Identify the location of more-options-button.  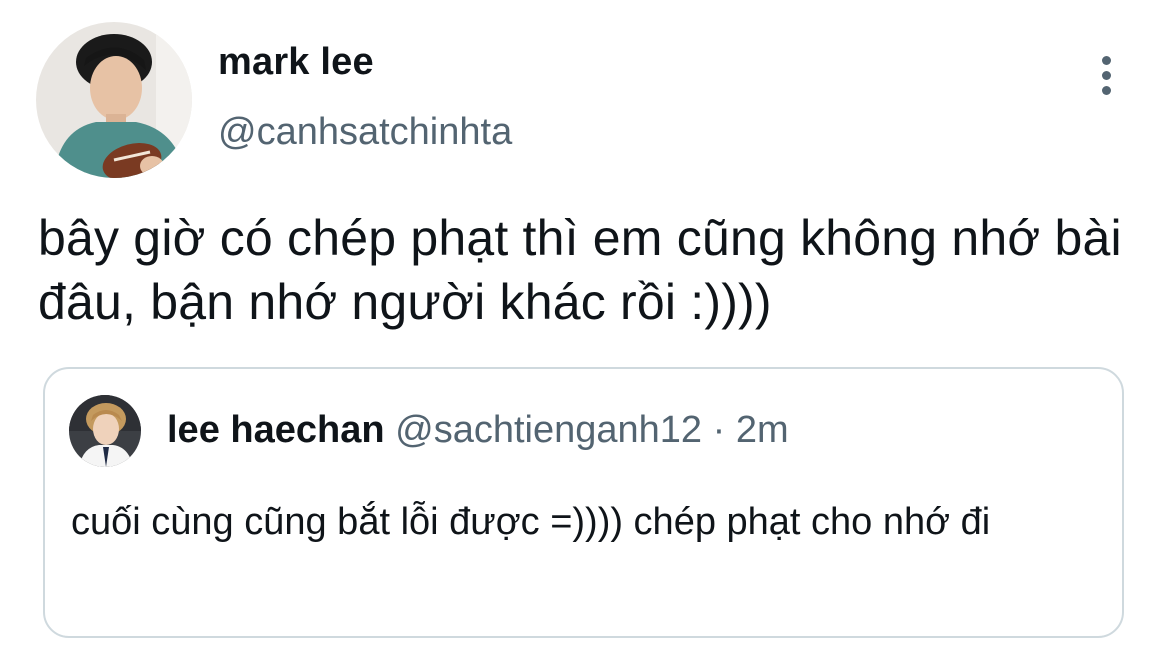
(1107, 75).